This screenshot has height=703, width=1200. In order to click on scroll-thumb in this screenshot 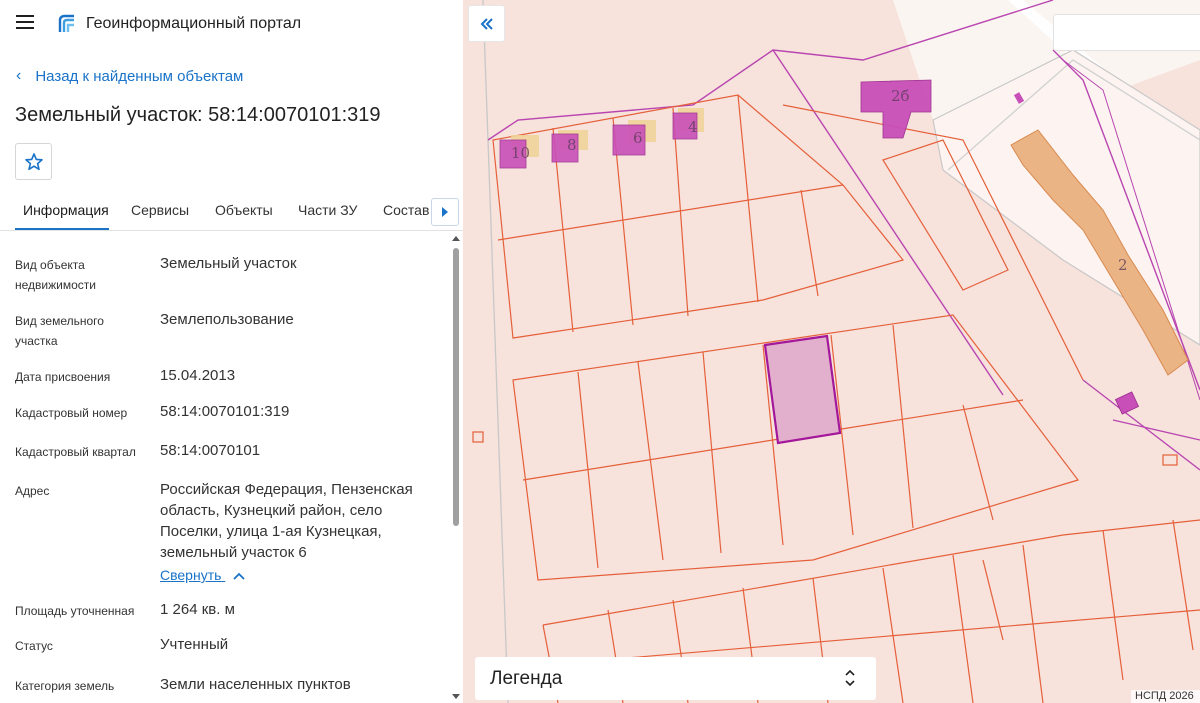, I will do `click(456, 387)`.